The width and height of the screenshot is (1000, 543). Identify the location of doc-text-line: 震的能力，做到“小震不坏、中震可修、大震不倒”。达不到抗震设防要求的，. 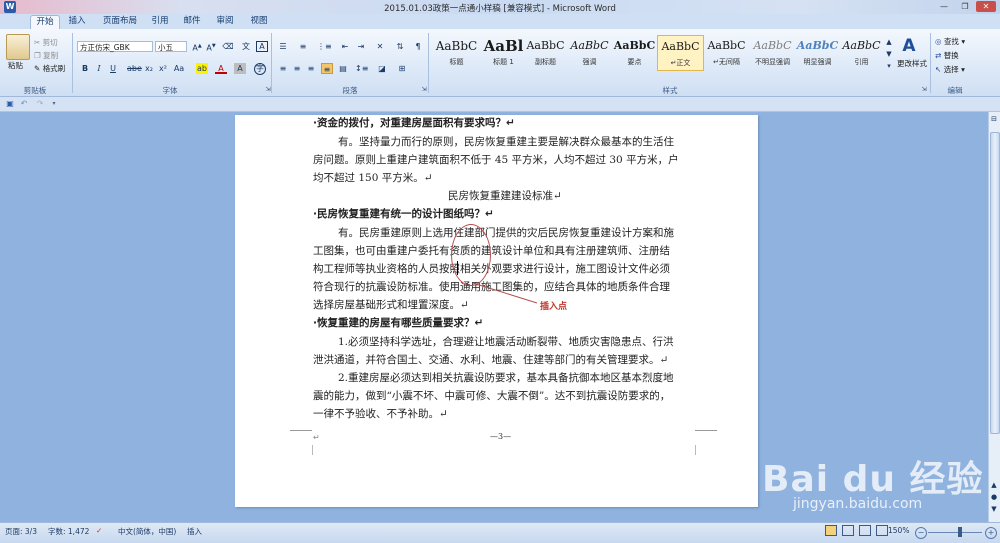
(505, 395).